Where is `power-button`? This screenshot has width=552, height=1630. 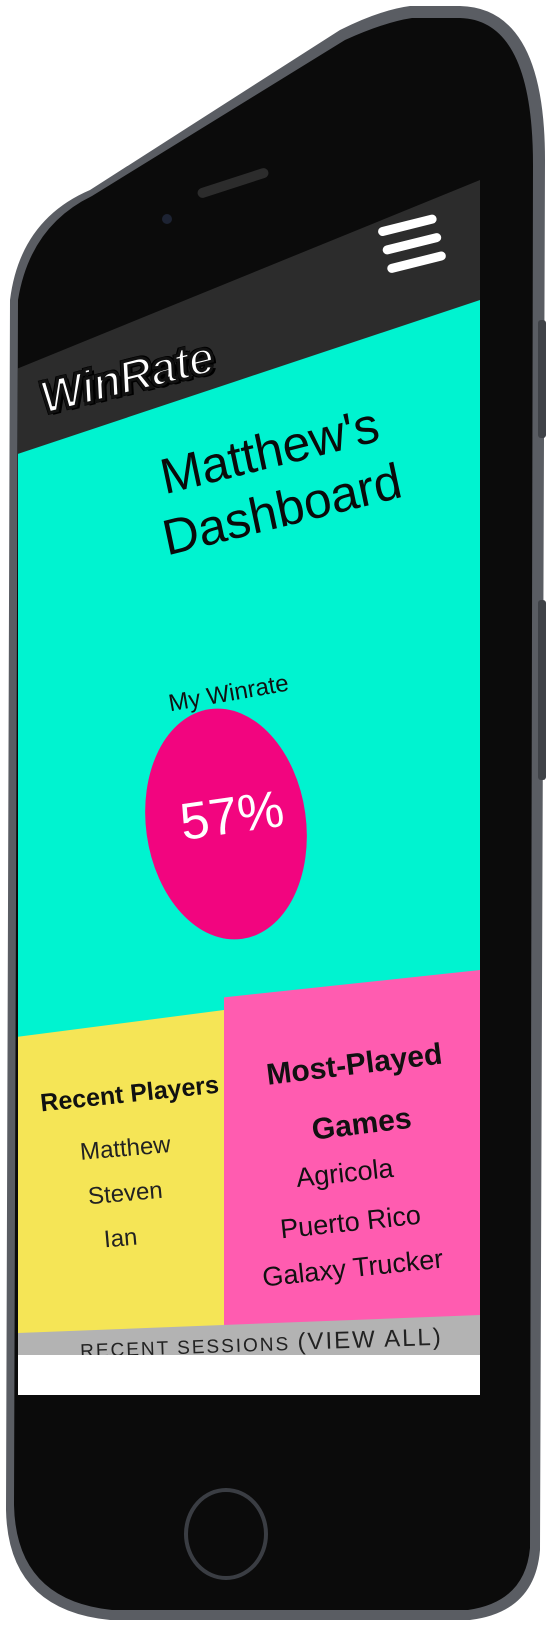
power-button is located at coordinates (542, 690).